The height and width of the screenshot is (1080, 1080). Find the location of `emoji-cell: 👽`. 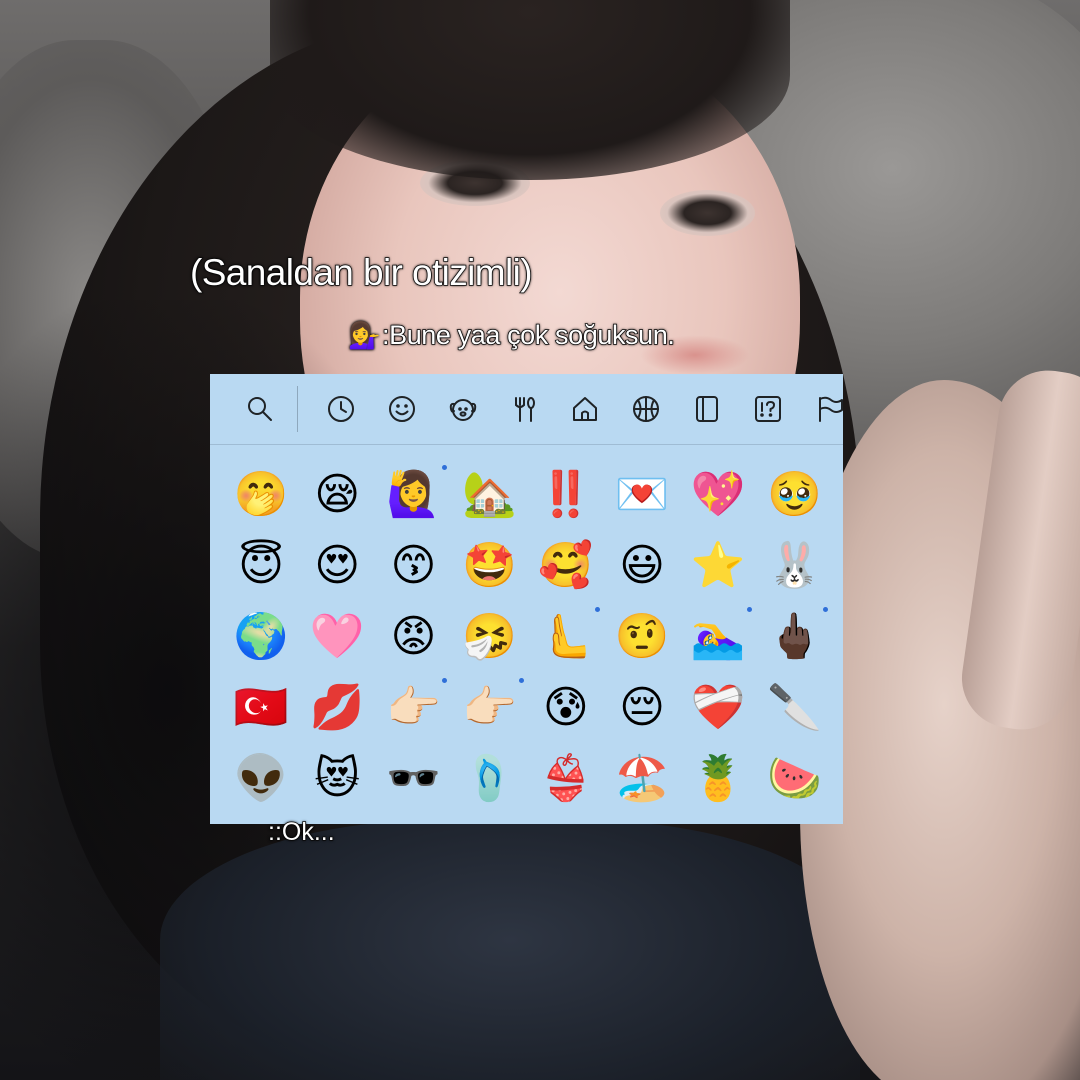

emoji-cell: 👽 is located at coordinates (261, 779).